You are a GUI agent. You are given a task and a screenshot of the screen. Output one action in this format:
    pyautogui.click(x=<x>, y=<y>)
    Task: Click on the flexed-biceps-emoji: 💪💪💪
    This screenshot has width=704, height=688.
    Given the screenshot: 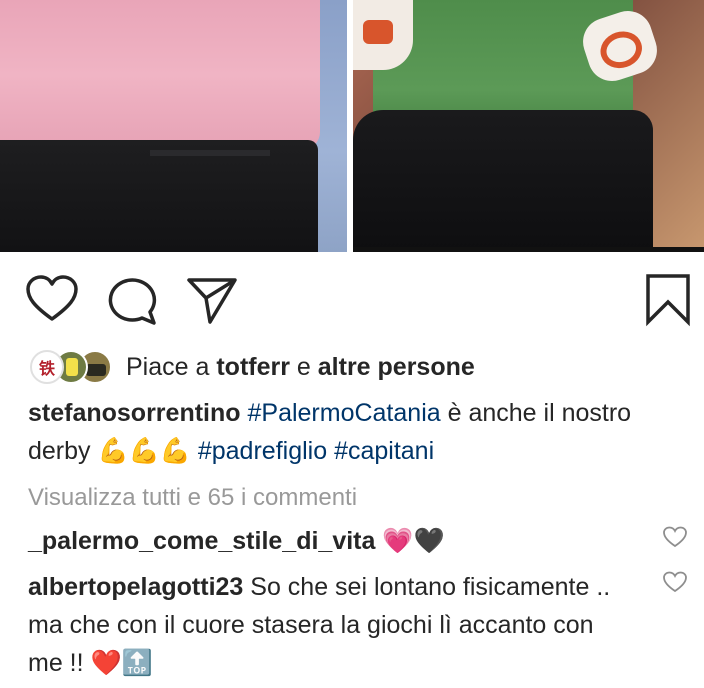 What is the action you would take?
    pyautogui.click(x=144, y=451)
    